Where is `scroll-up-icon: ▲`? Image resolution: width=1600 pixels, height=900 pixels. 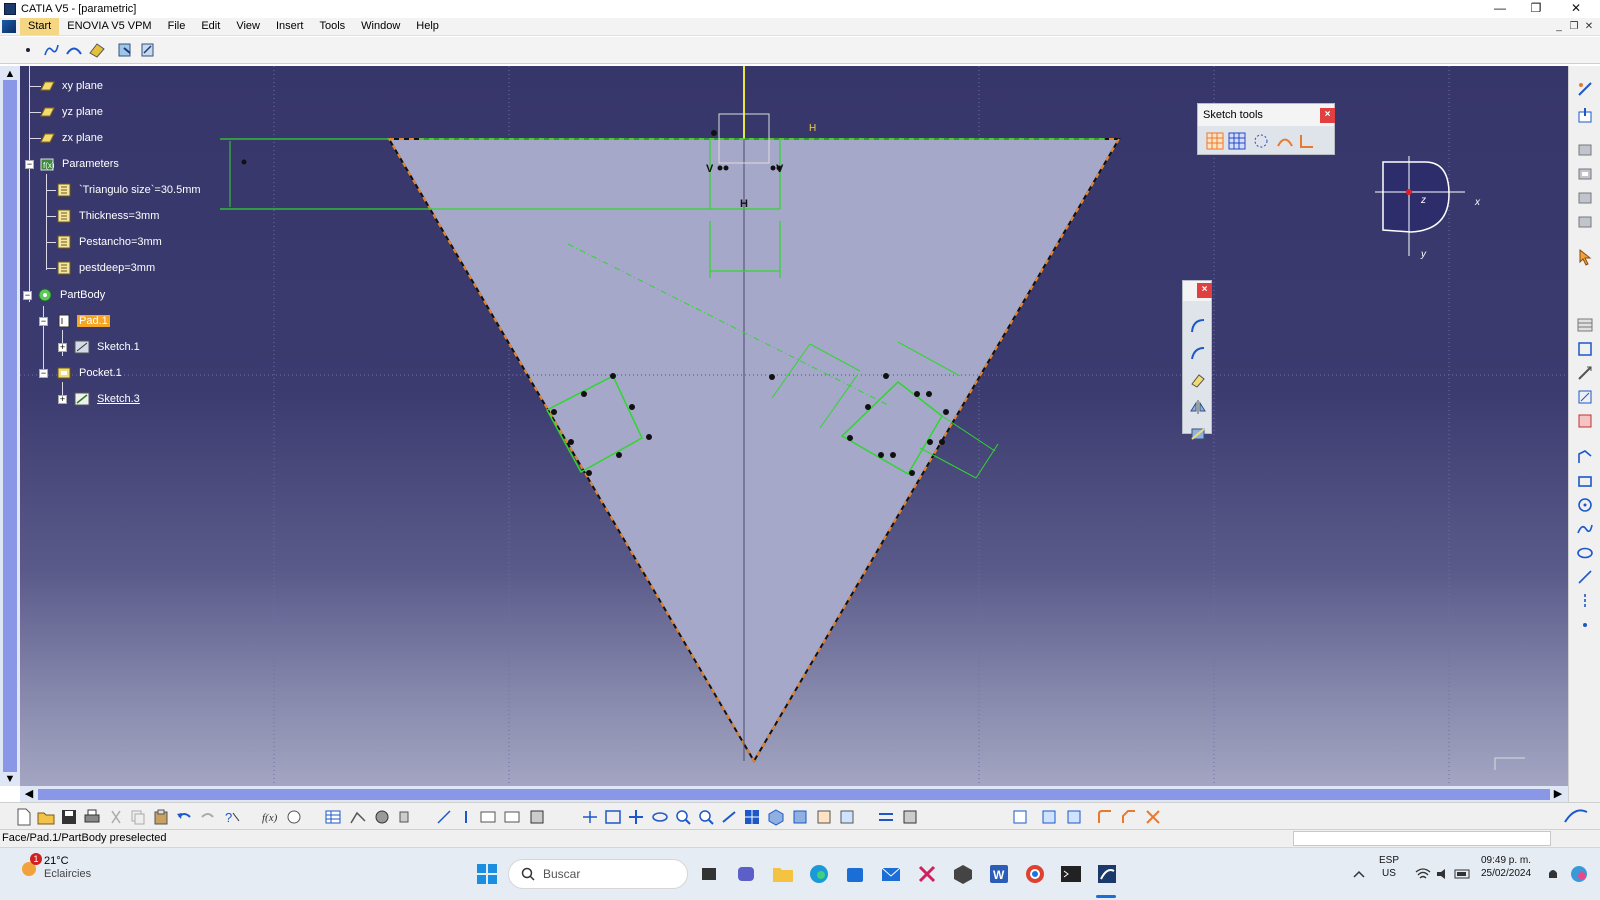 scroll-up-icon: ▲ is located at coordinates (10, 74).